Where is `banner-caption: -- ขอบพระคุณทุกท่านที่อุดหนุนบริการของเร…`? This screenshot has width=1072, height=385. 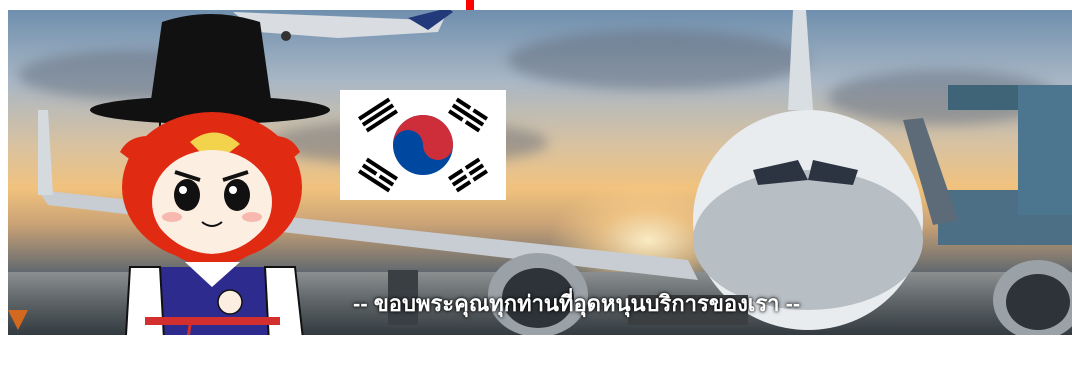
banner-caption: -- ขอบพระคุณทุกท่านที่อุดหนุนบริการของเร… is located at coordinates (577, 303).